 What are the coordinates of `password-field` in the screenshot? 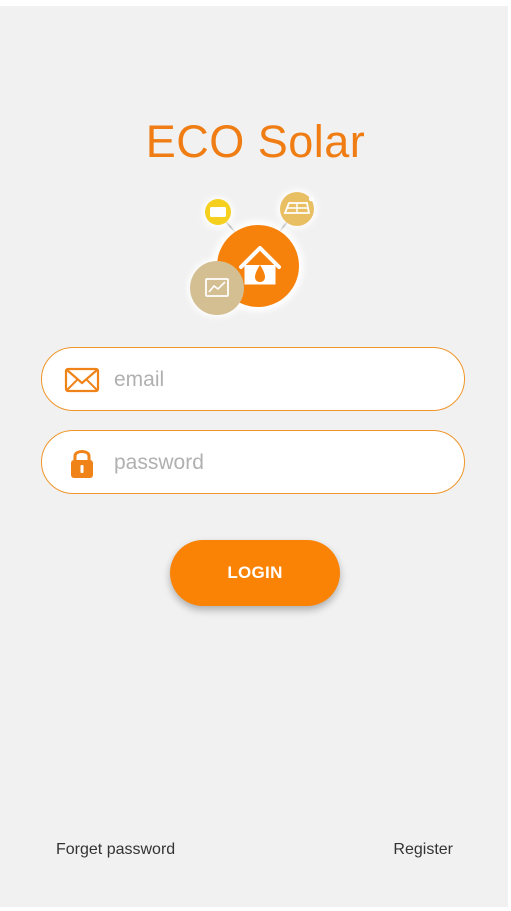 It's located at (253, 462).